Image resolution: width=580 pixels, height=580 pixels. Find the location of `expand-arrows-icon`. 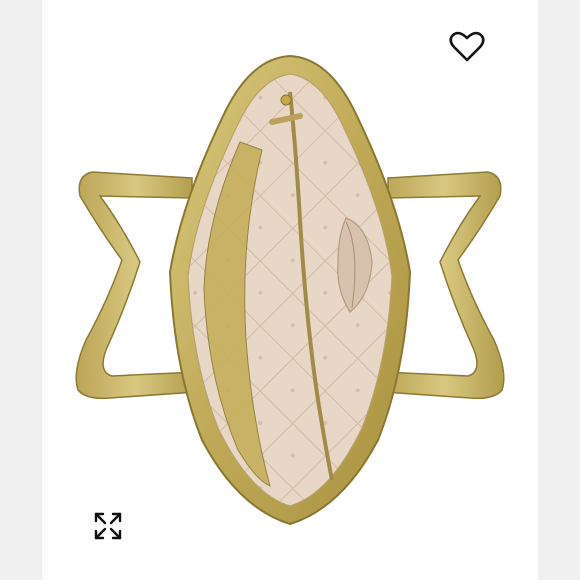

expand-arrows-icon is located at coordinates (108, 526).